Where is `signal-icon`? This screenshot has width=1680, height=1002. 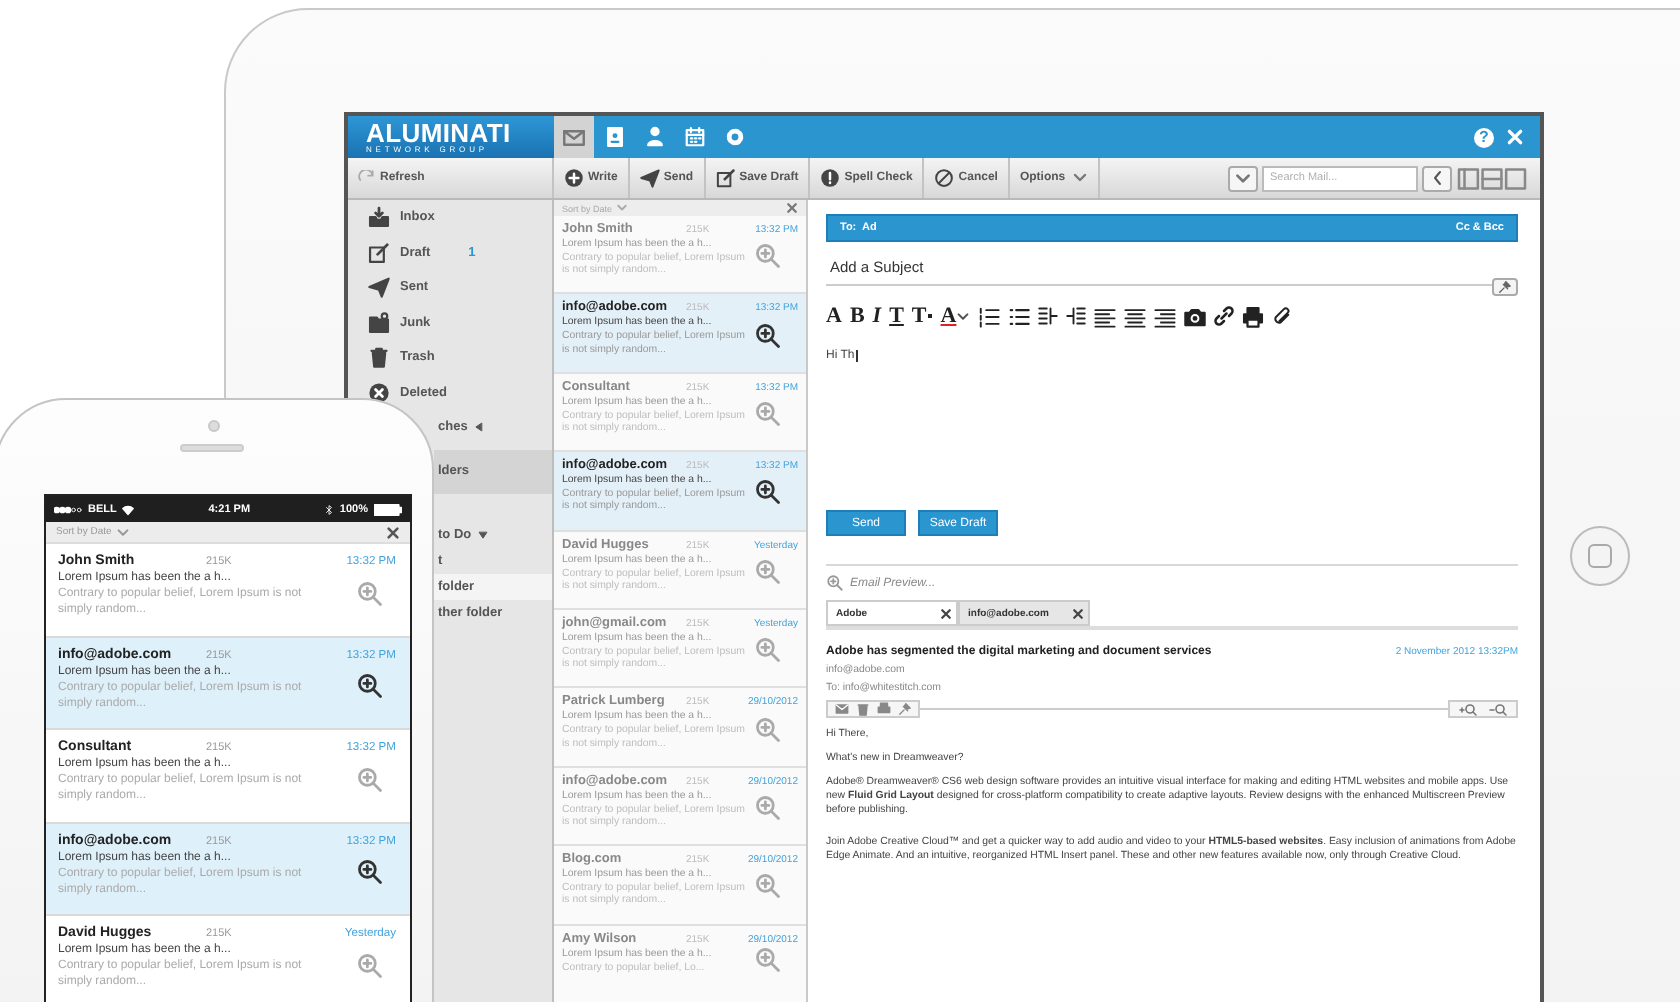
signal-icon is located at coordinates (68, 509).